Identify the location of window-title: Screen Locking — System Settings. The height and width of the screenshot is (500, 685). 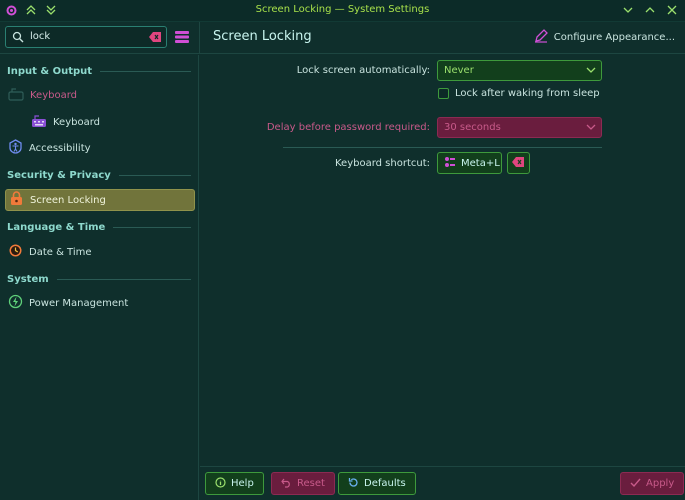
(342, 9).